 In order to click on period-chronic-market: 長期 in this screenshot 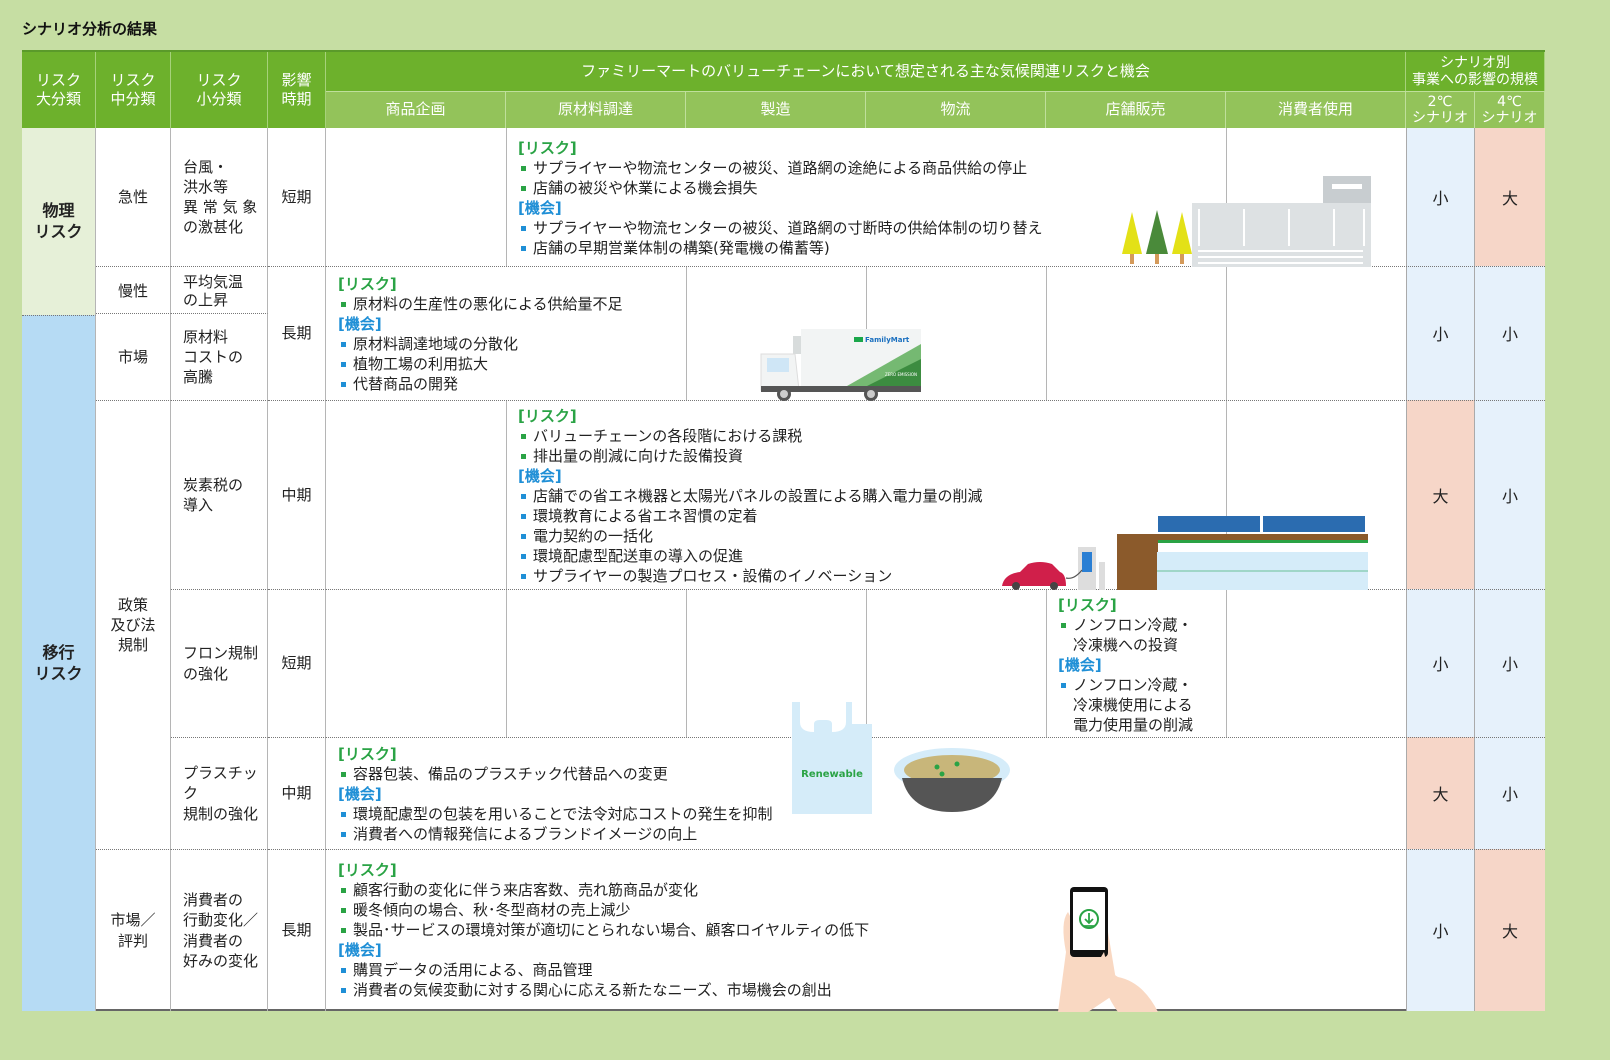, I will do `click(297, 333)`.